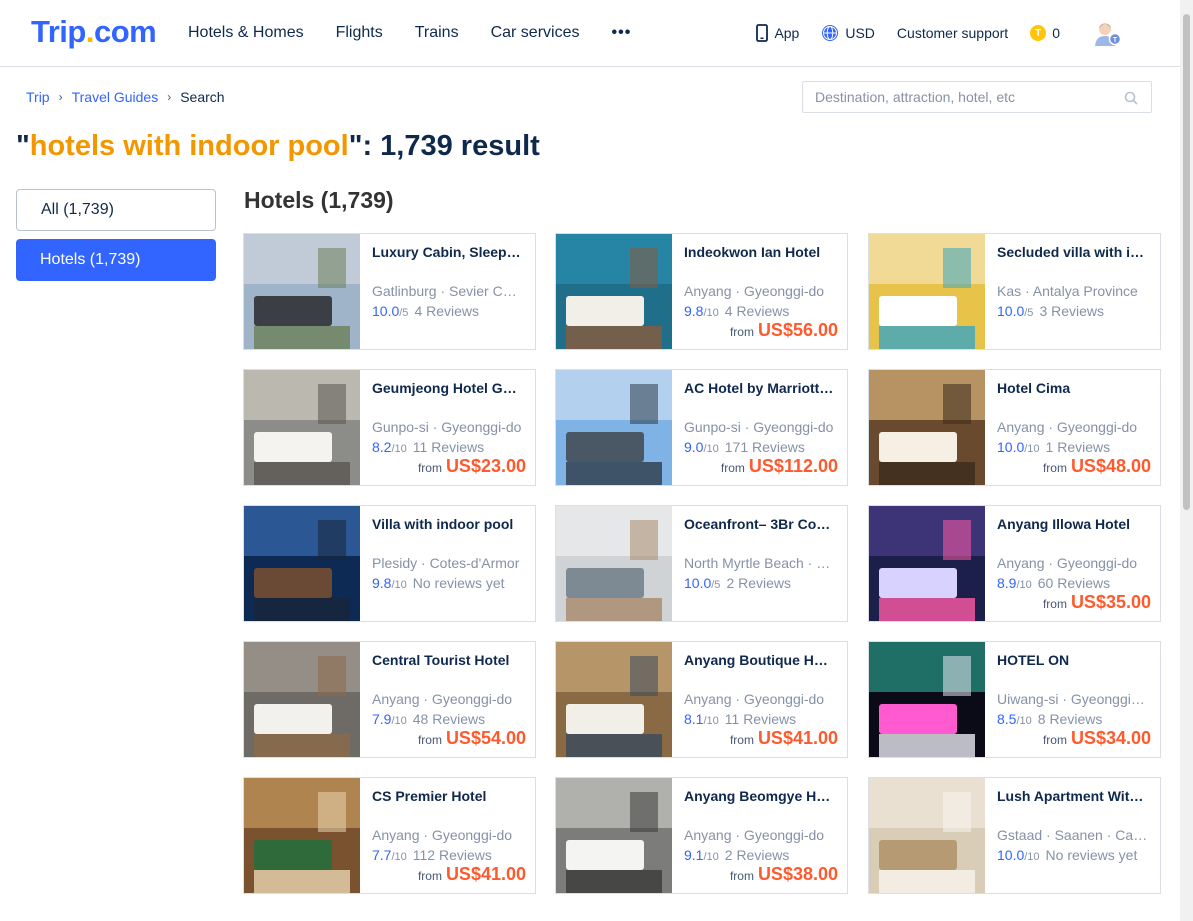  I want to click on hotel-location: Uiwang-si · Gyeonggi-do, so click(1073, 699).